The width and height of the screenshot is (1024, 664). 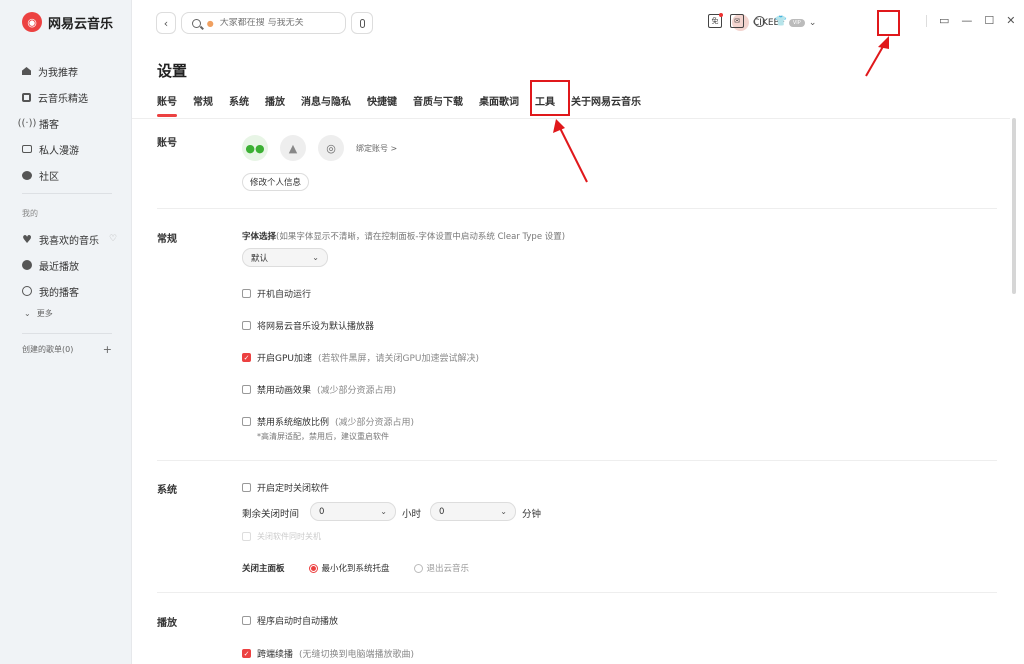 I want to click on sidebar-item-label: 我喜欢的音乐, so click(x=69, y=241).